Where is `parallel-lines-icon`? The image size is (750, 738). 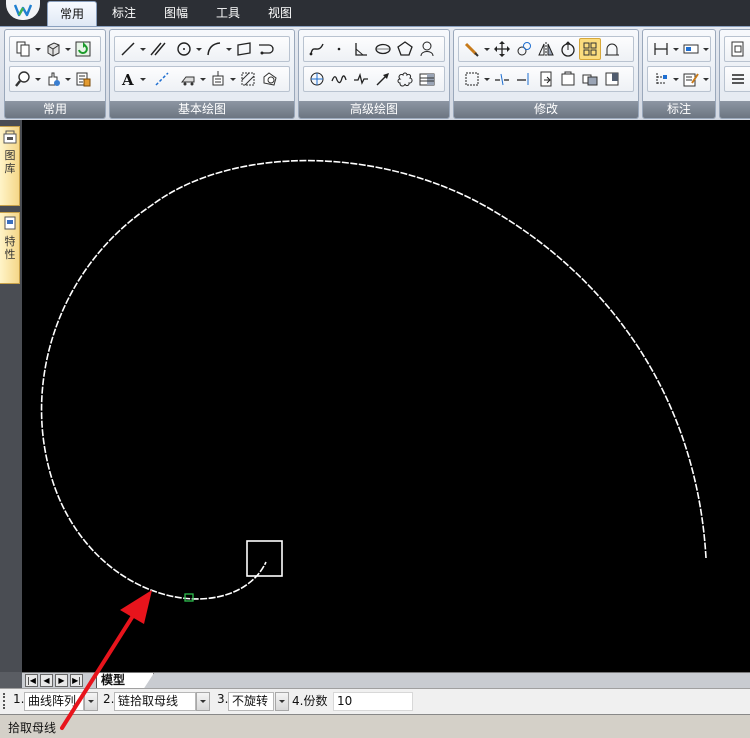 parallel-lines-icon is located at coordinates (158, 49).